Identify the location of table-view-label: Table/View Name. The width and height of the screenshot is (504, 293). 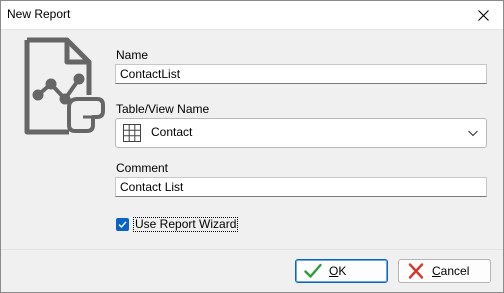
(163, 109).